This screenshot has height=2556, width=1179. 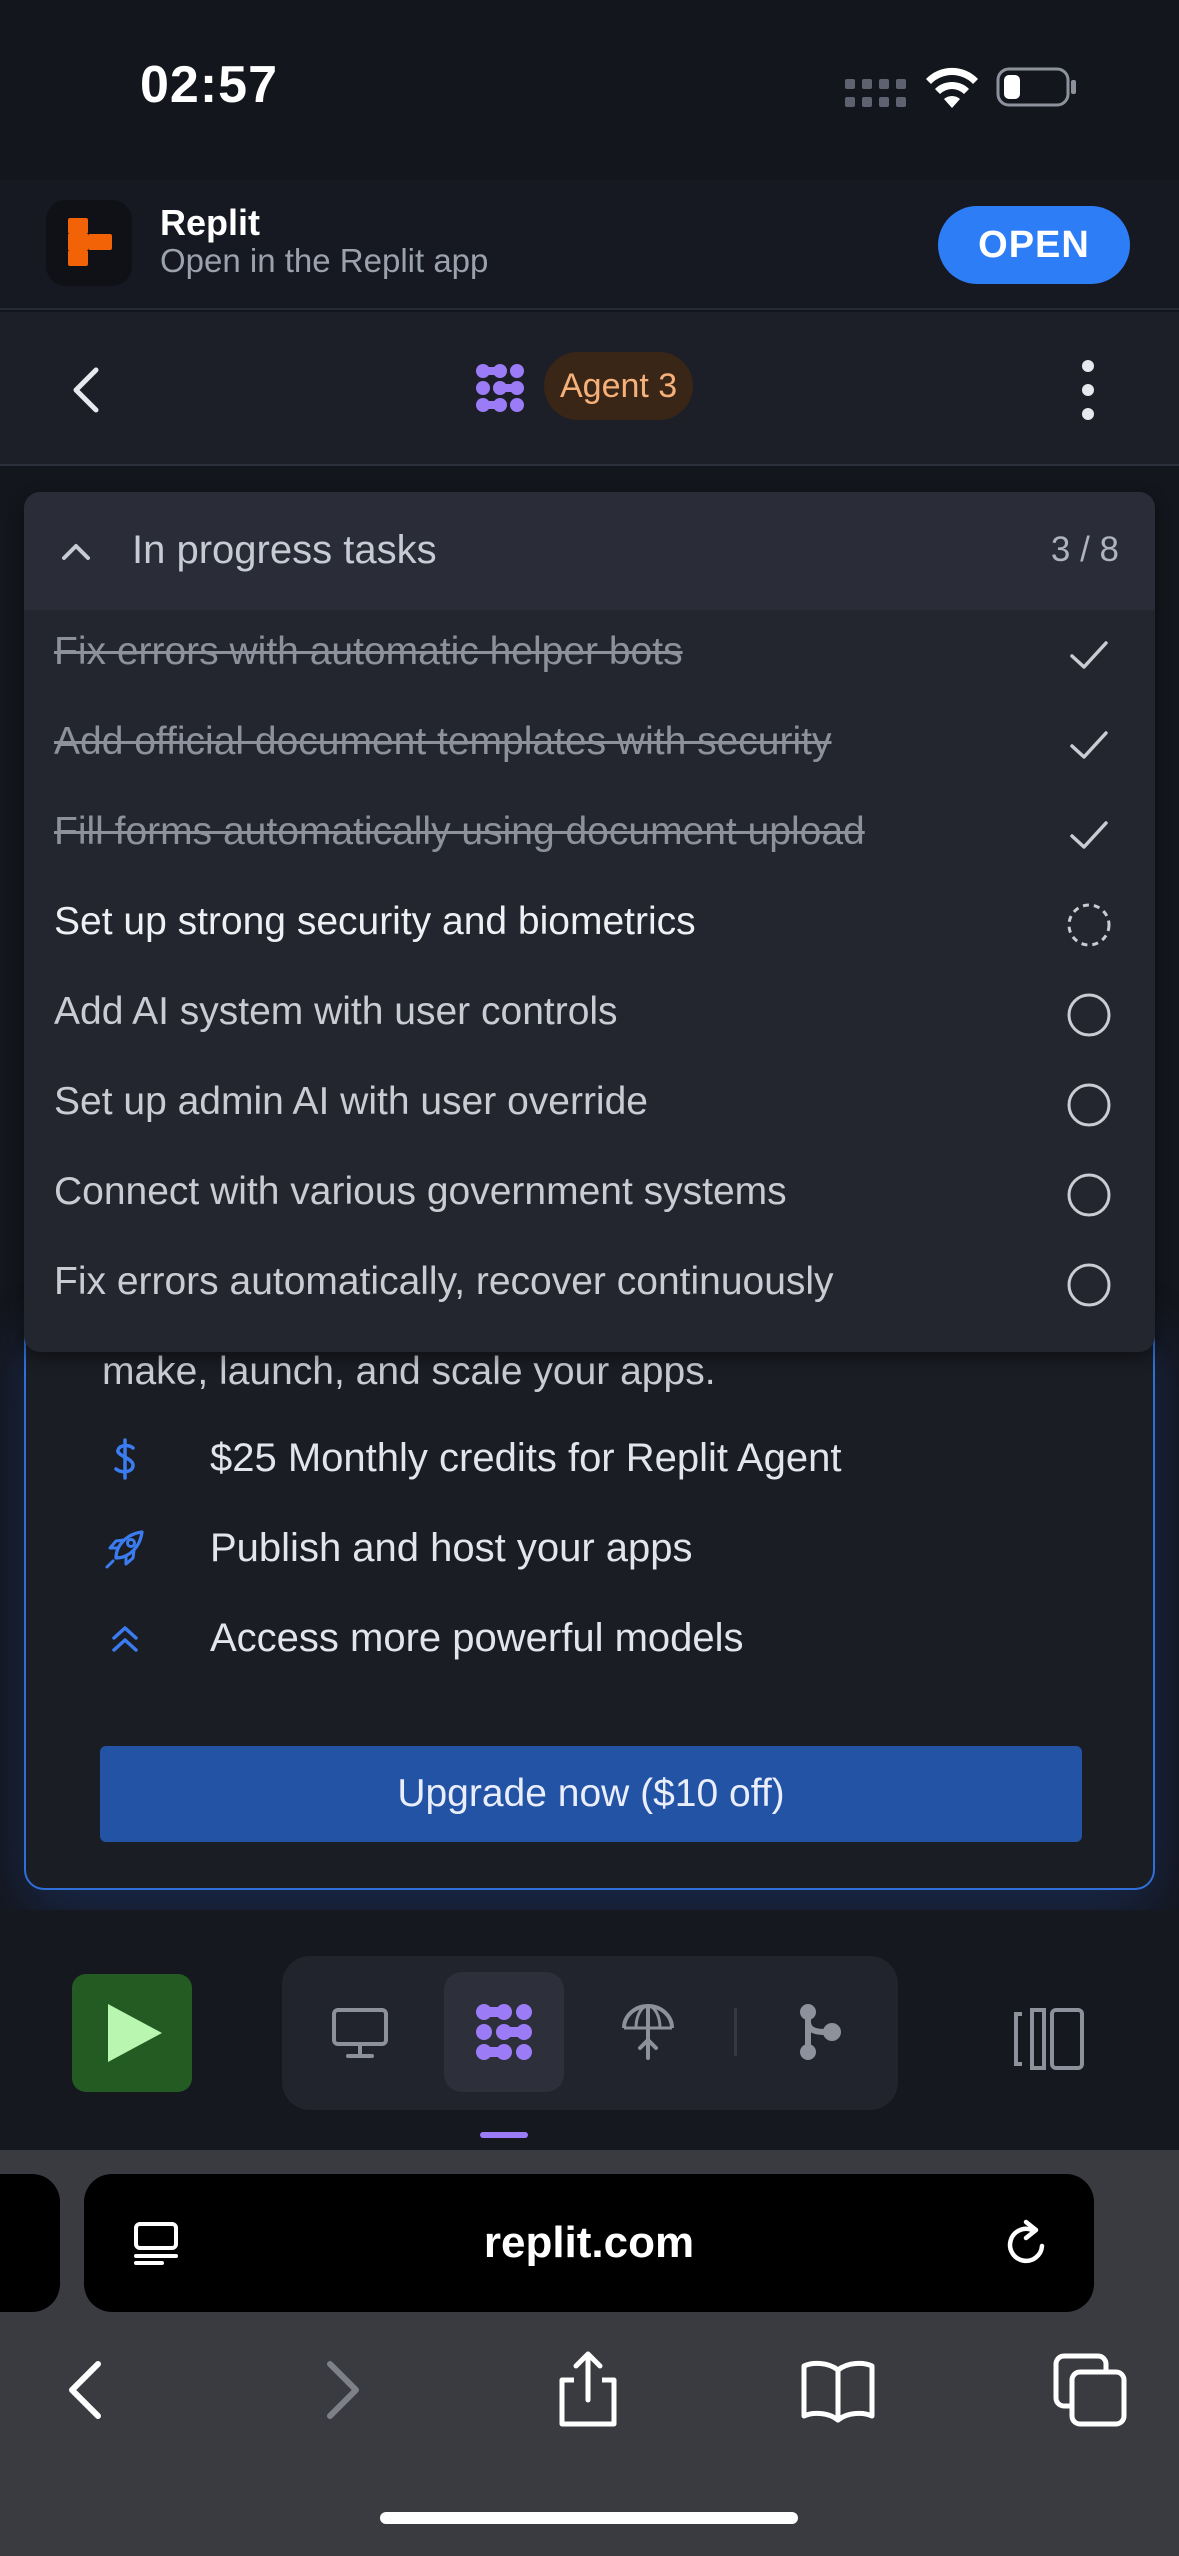 I want to click on task-label: Fix errors with automatic helper bots, so click(x=368, y=651).